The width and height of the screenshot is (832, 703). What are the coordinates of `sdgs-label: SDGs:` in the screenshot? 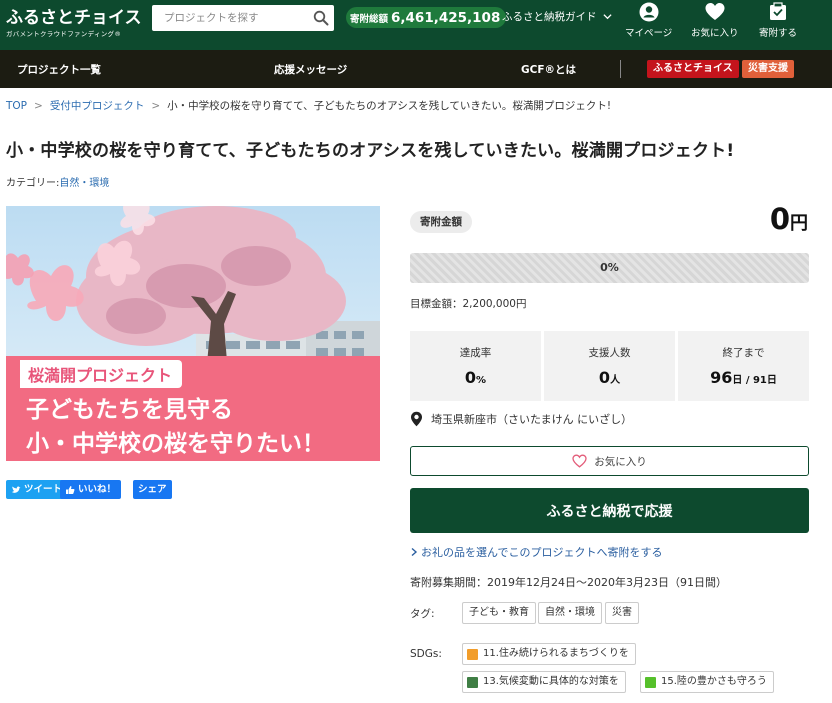 It's located at (426, 654).